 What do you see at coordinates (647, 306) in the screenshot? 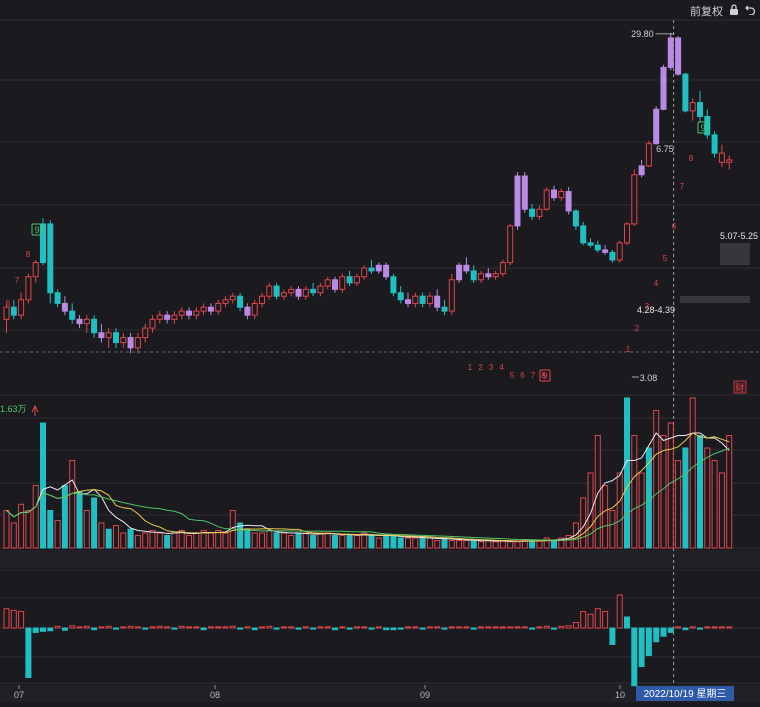
I see `td-count-oct: 3` at bounding box center [647, 306].